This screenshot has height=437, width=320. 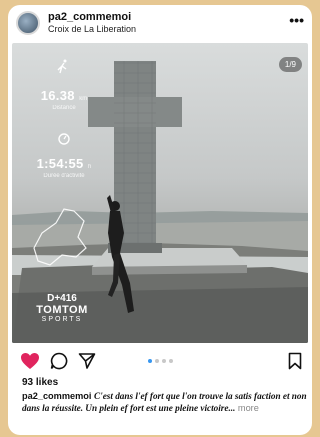 I want to click on avatar, so click(x=28, y=23).